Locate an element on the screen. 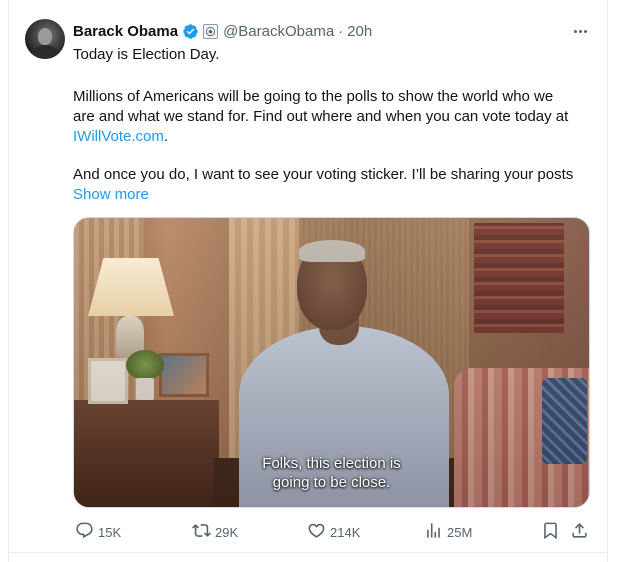  repost-button: 29K is located at coordinates (215, 532).